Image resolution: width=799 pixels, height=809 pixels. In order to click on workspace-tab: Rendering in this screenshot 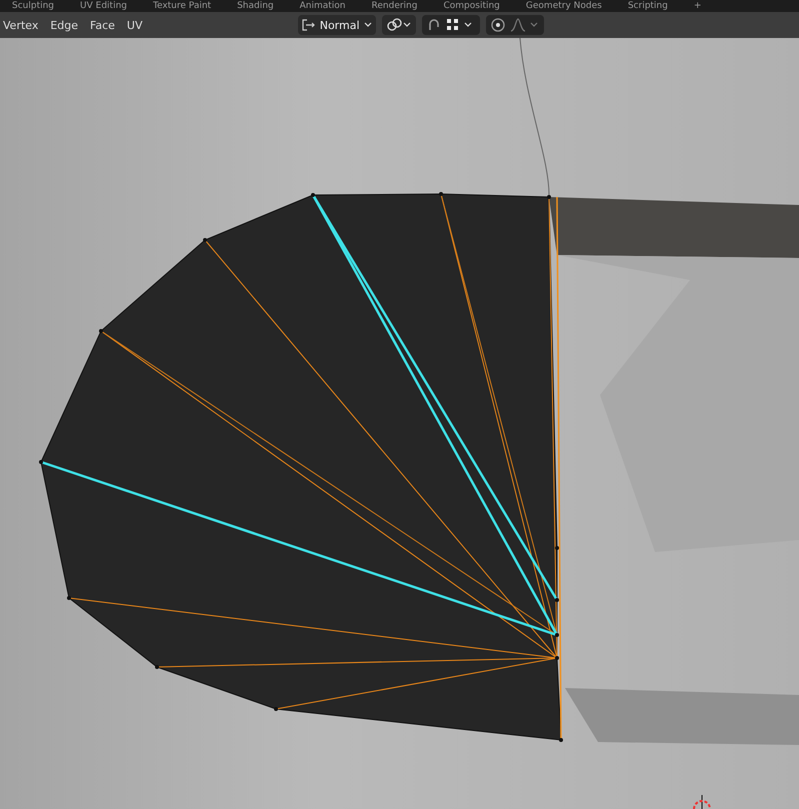, I will do `click(395, 6)`.